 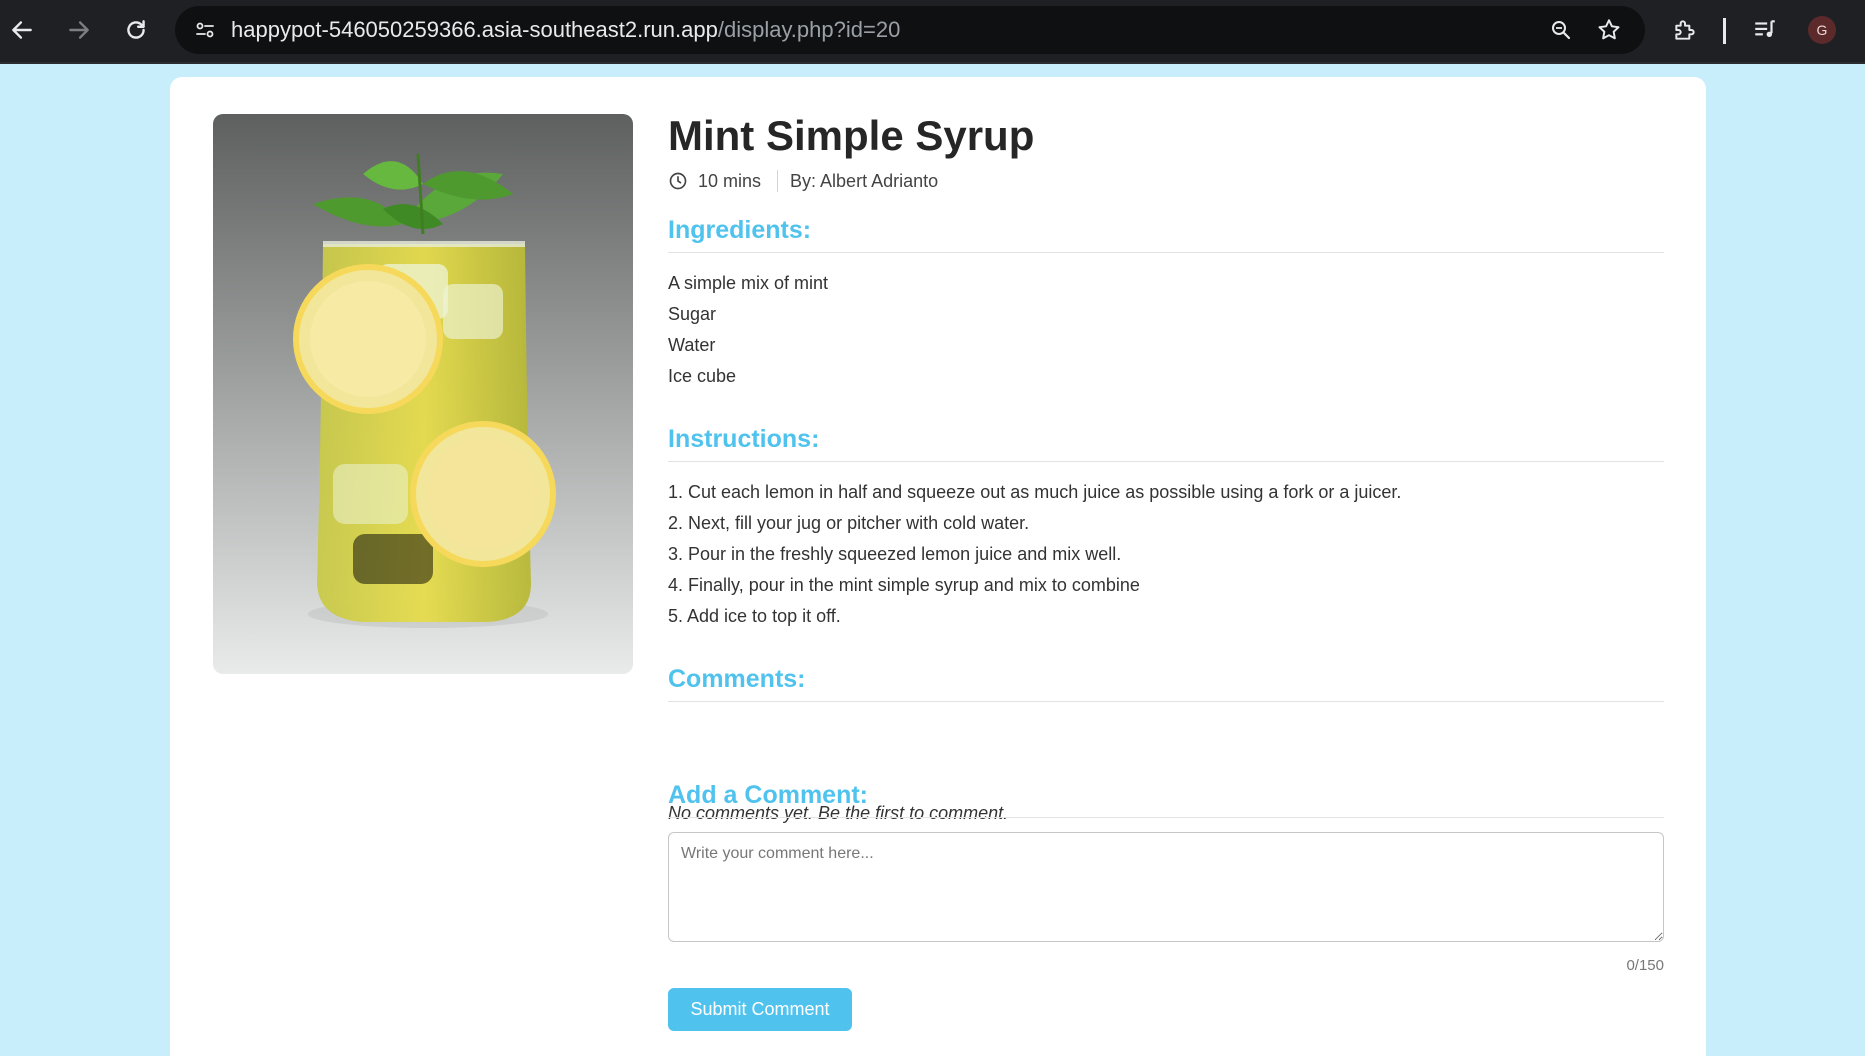 I want to click on url-path: /display.php?id=20, so click(x=809, y=29).